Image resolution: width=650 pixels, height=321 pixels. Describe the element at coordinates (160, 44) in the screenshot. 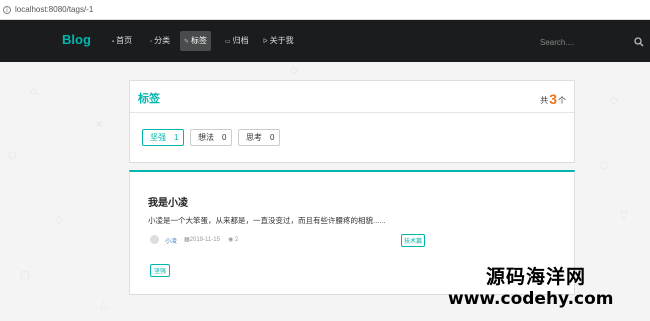

I see `nav-item-category: ▫ 分类` at that location.